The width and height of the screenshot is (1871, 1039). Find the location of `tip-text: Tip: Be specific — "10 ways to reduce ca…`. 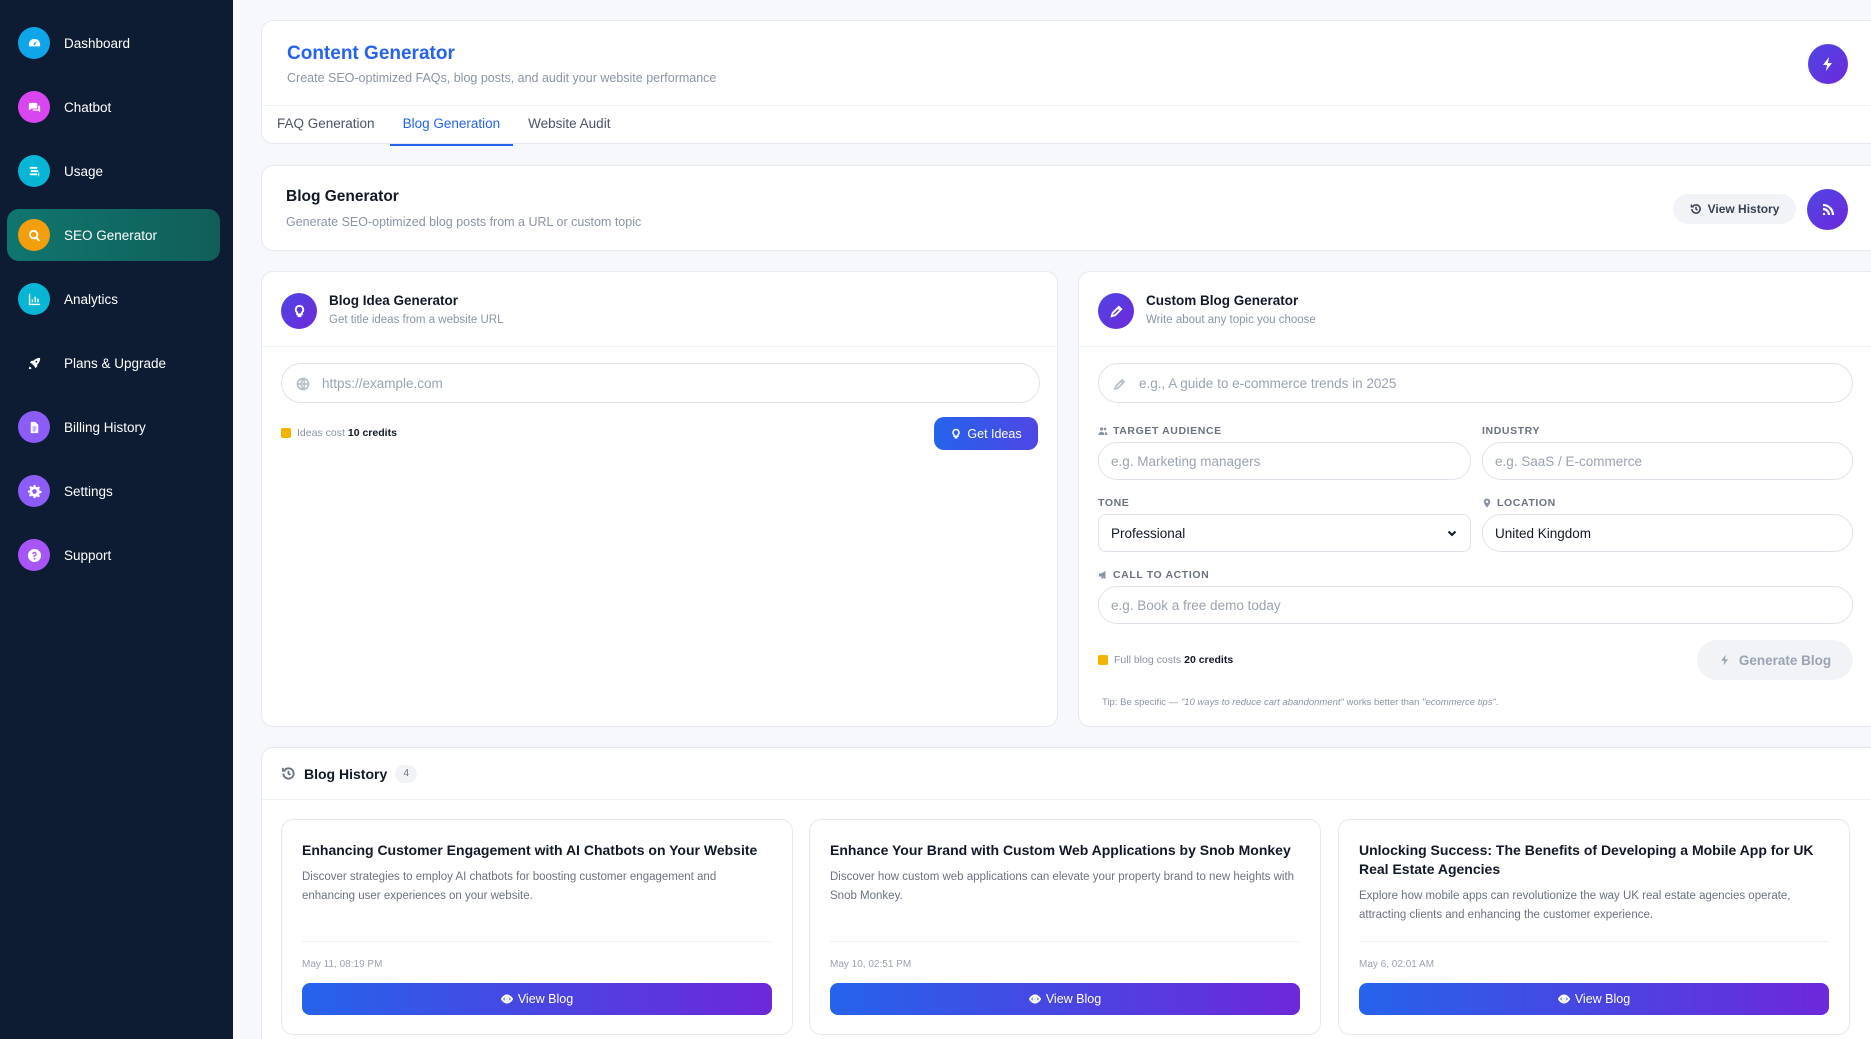

tip-text: Tip: Be specific — "10 ways to reduce ca… is located at coordinates (1300, 702).